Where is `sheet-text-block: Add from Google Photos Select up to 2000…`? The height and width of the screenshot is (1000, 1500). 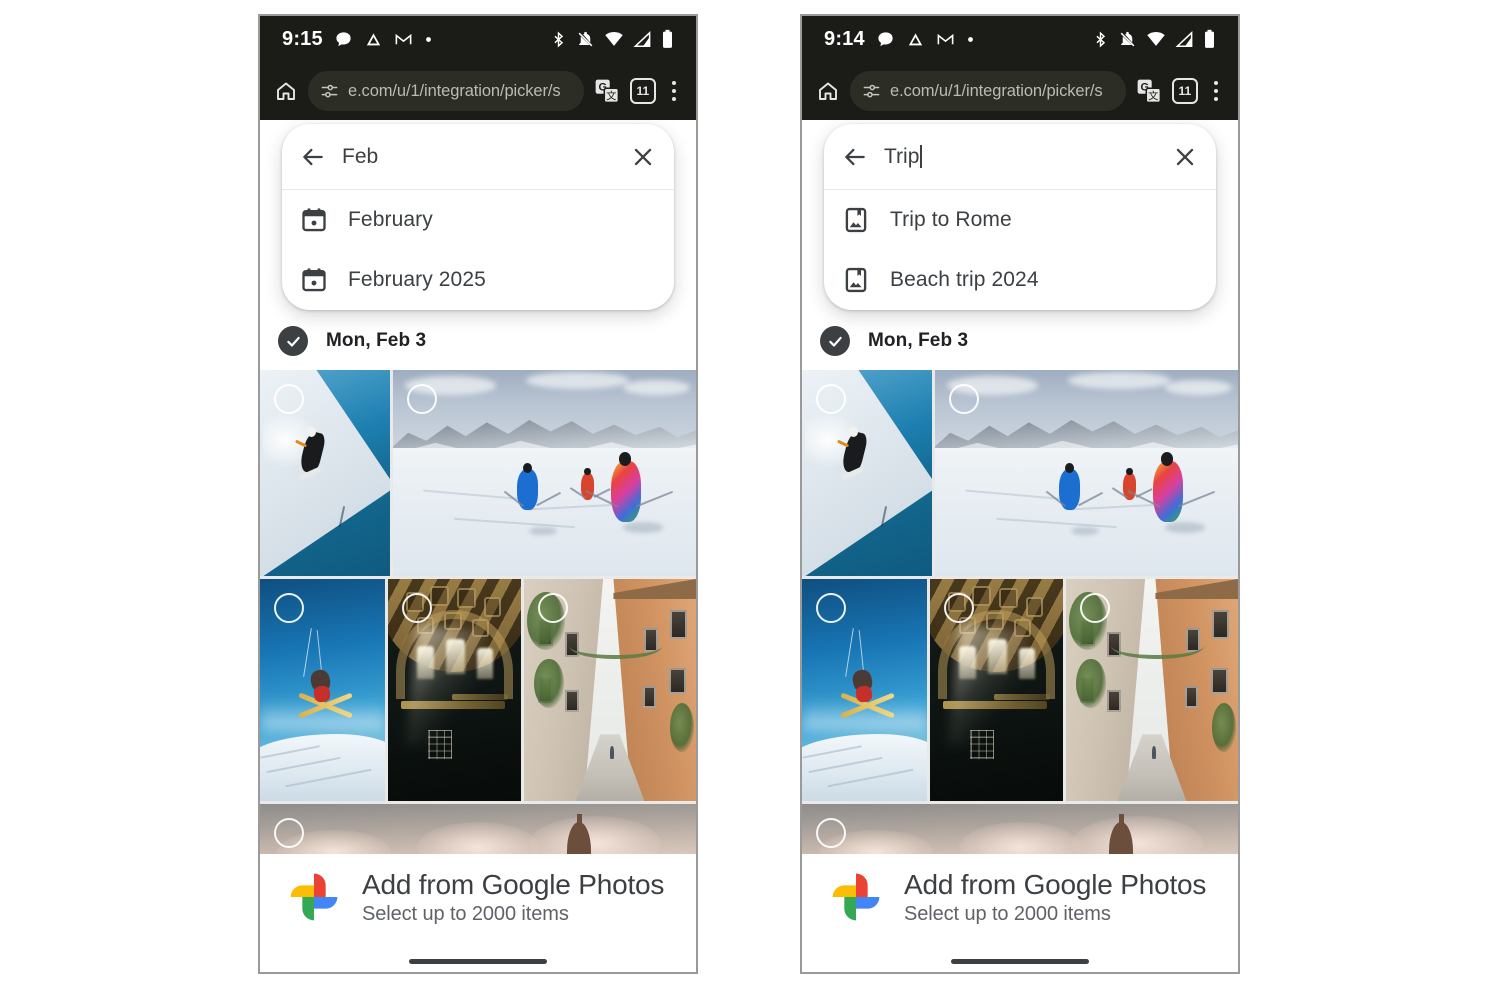 sheet-text-block: Add from Google Photos Select up to 2000… is located at coordinates (1055, 897).